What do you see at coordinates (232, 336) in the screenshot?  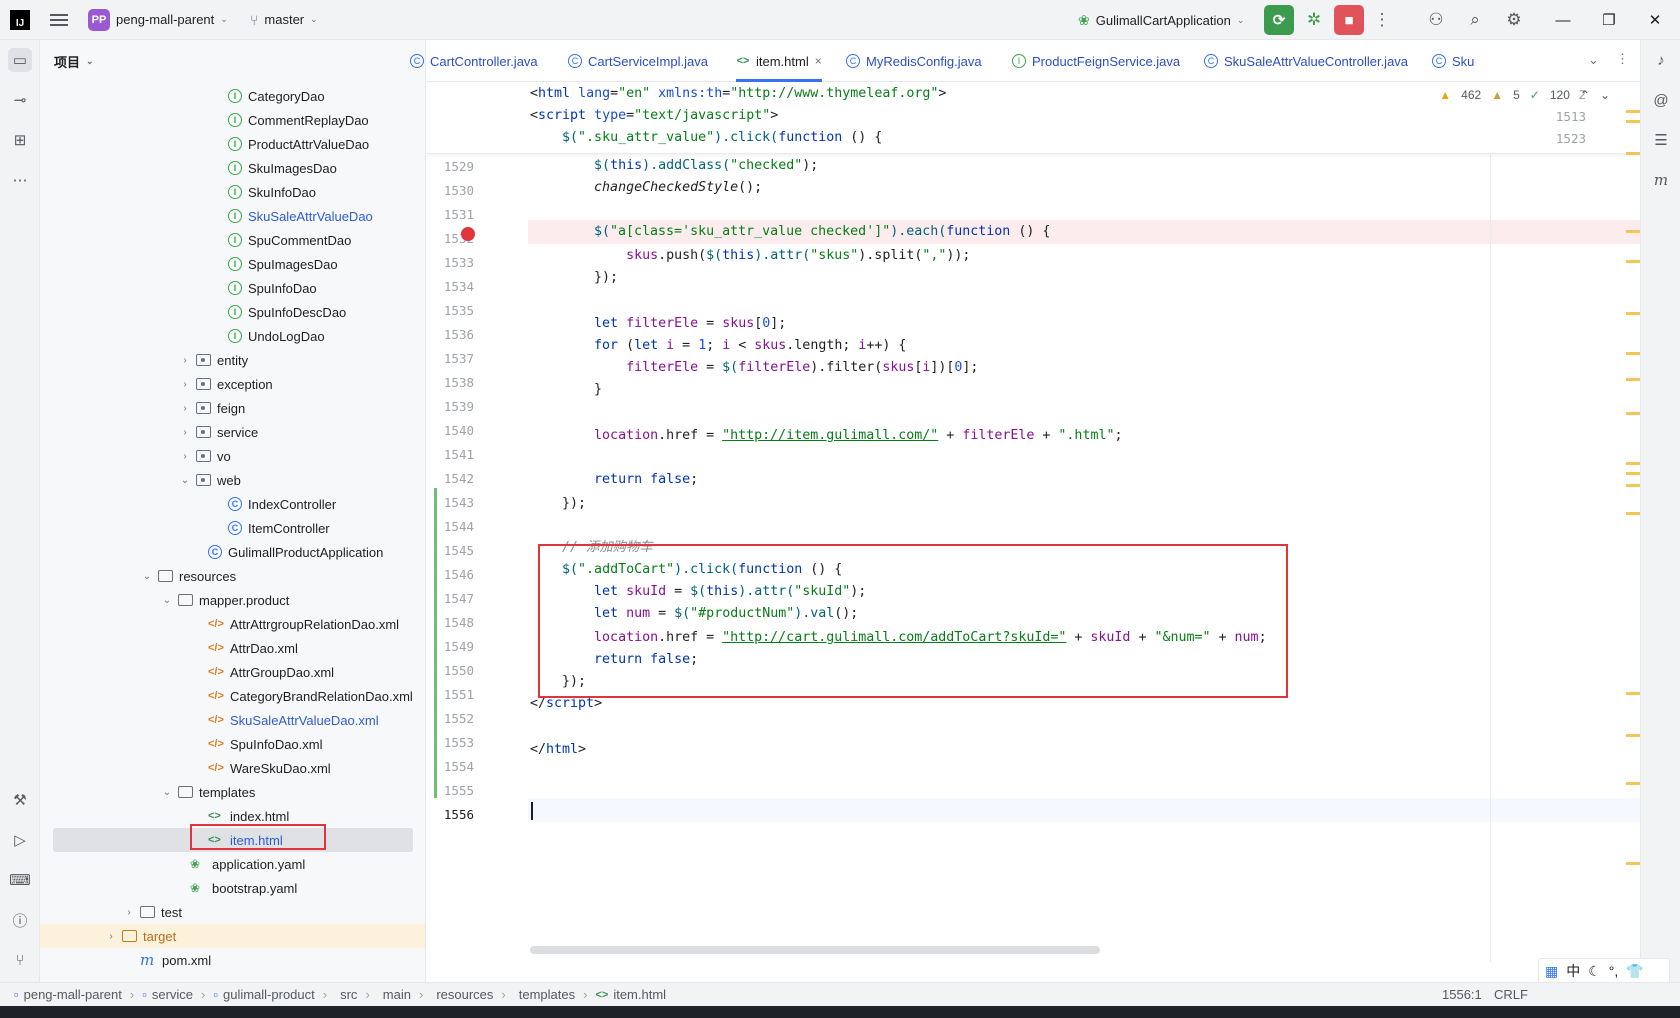 I see `tree-item: I UndoLogDao` at bounding box center [232, 336].